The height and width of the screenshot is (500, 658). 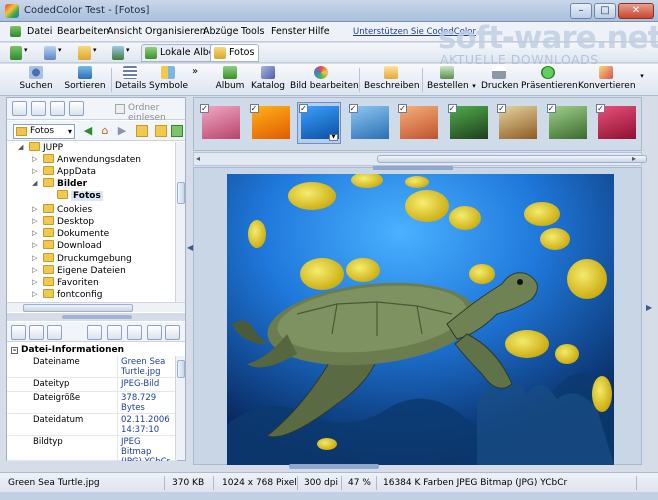 I want to click on details-button: Details, so click(x=130, y=80).